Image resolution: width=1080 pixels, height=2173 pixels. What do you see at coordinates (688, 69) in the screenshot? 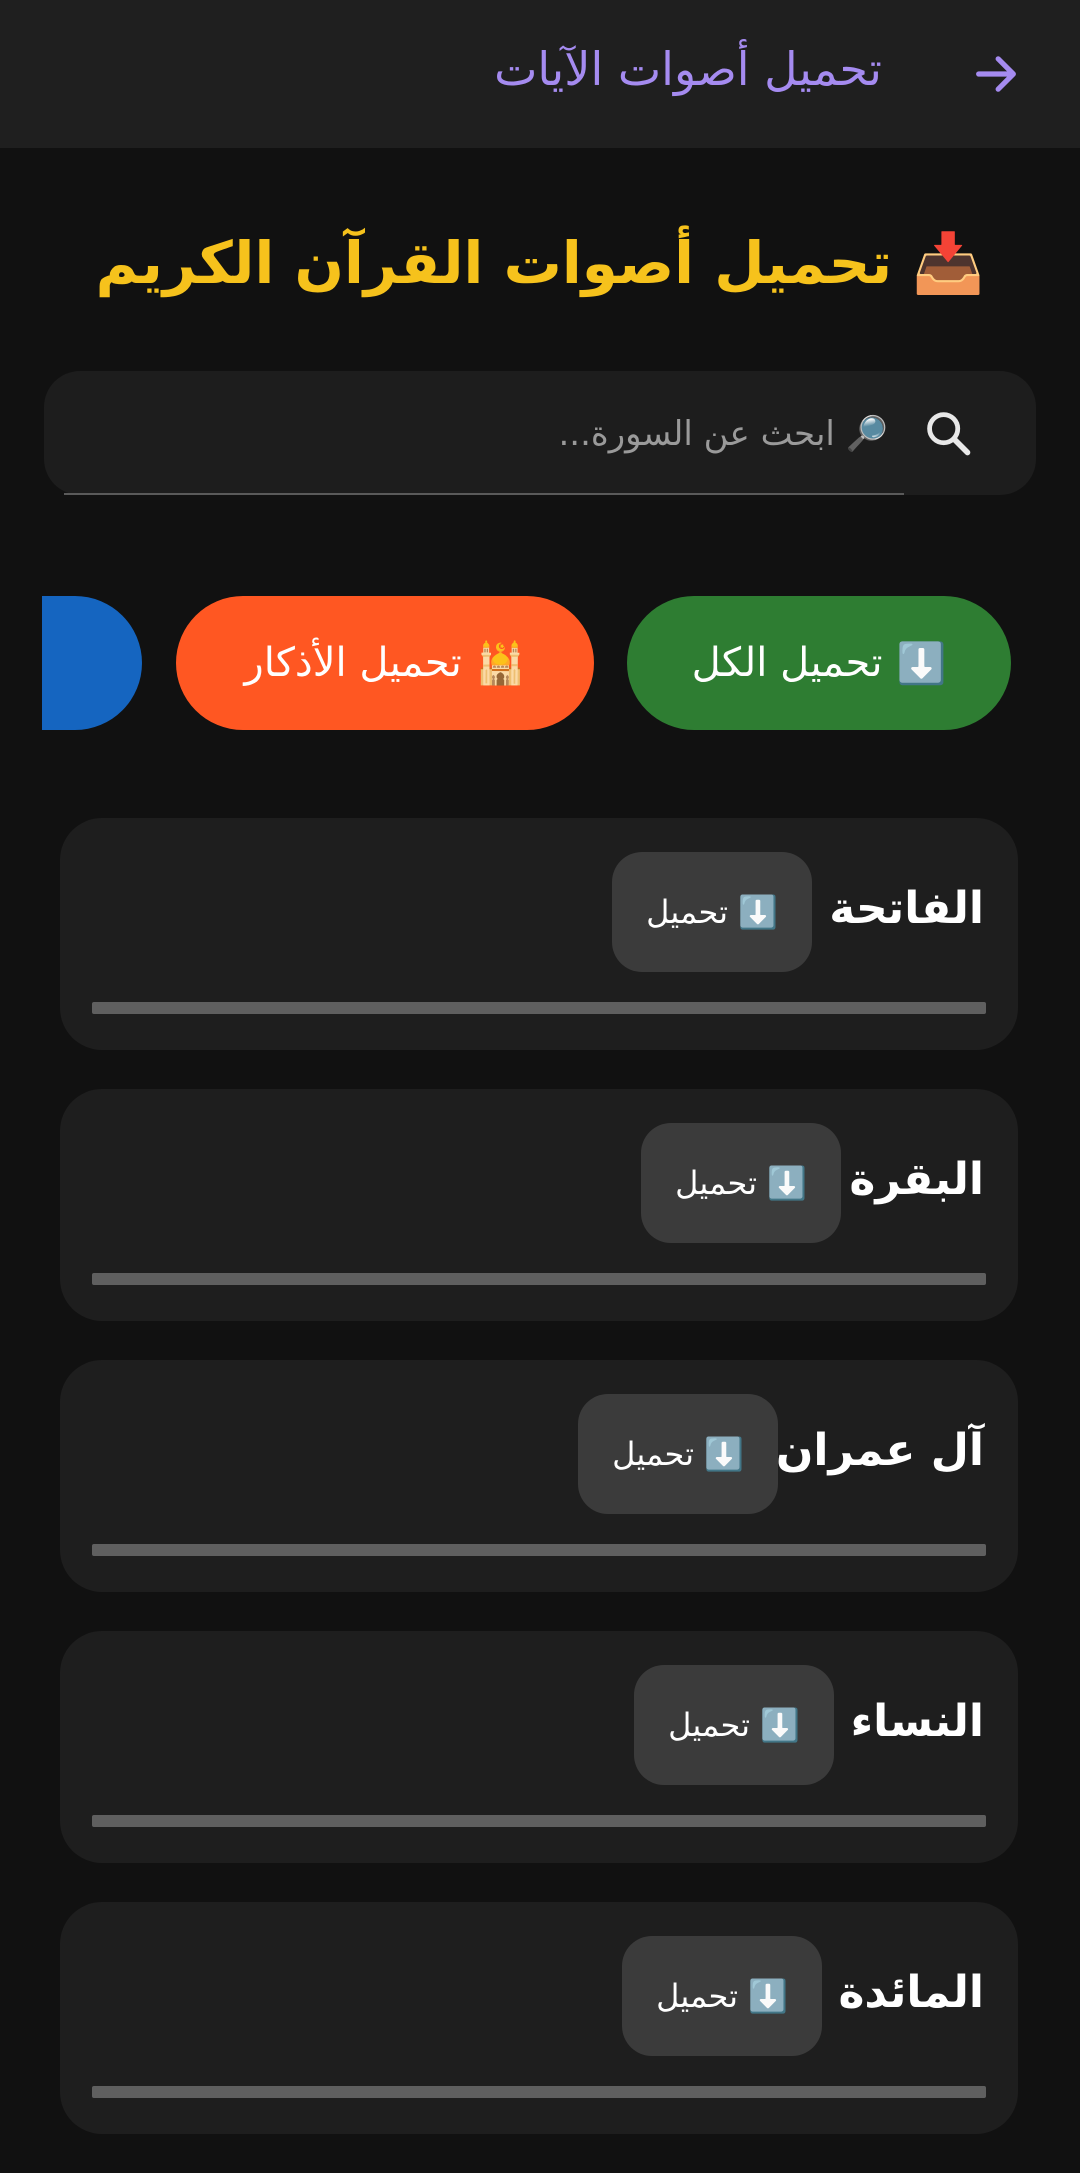
I see `app-bar-title: تحميل أصوات الآيات` at bounding box center [688, 69].